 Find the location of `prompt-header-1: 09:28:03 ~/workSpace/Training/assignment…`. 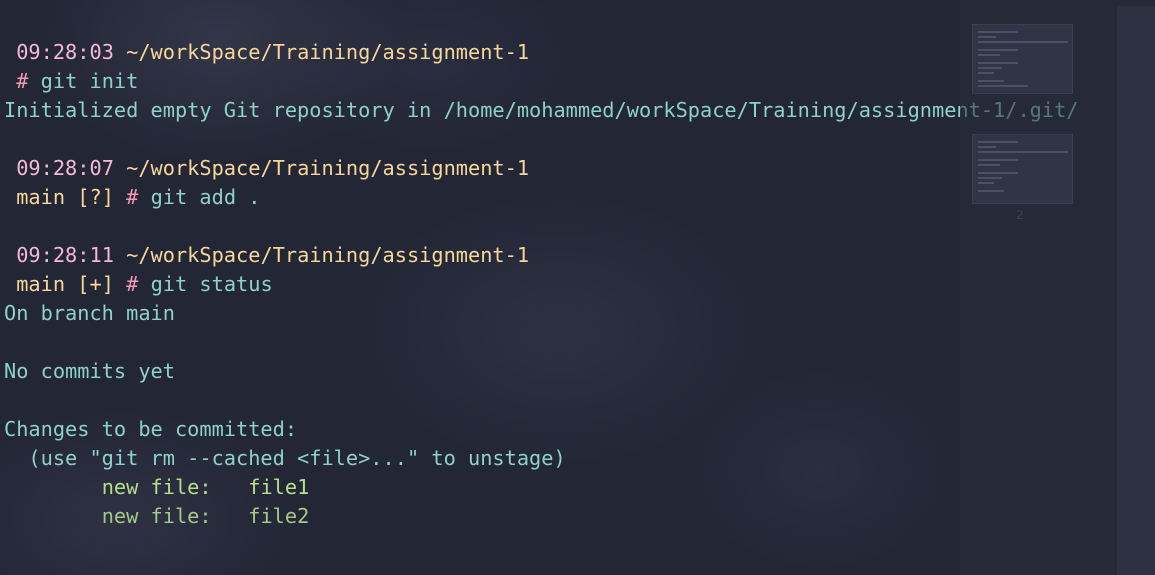

prompt-header-1: 09:28:03 ~/workSpace/Training/assignment… is located at coordinates (266, 52).